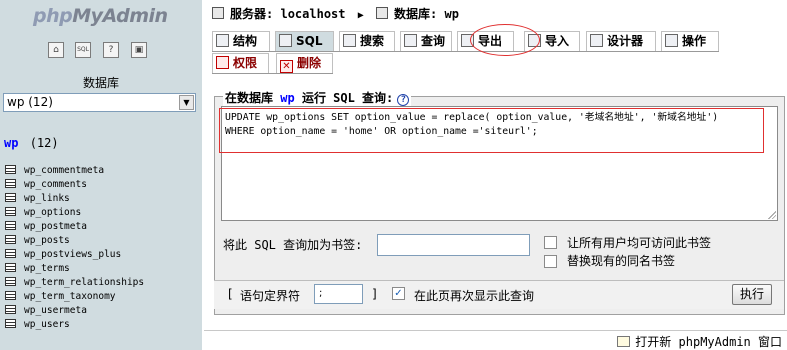 The width and height of the screenshot is (787, 350). I want to click on table-link: wp_postmeta, so click(55, 226).